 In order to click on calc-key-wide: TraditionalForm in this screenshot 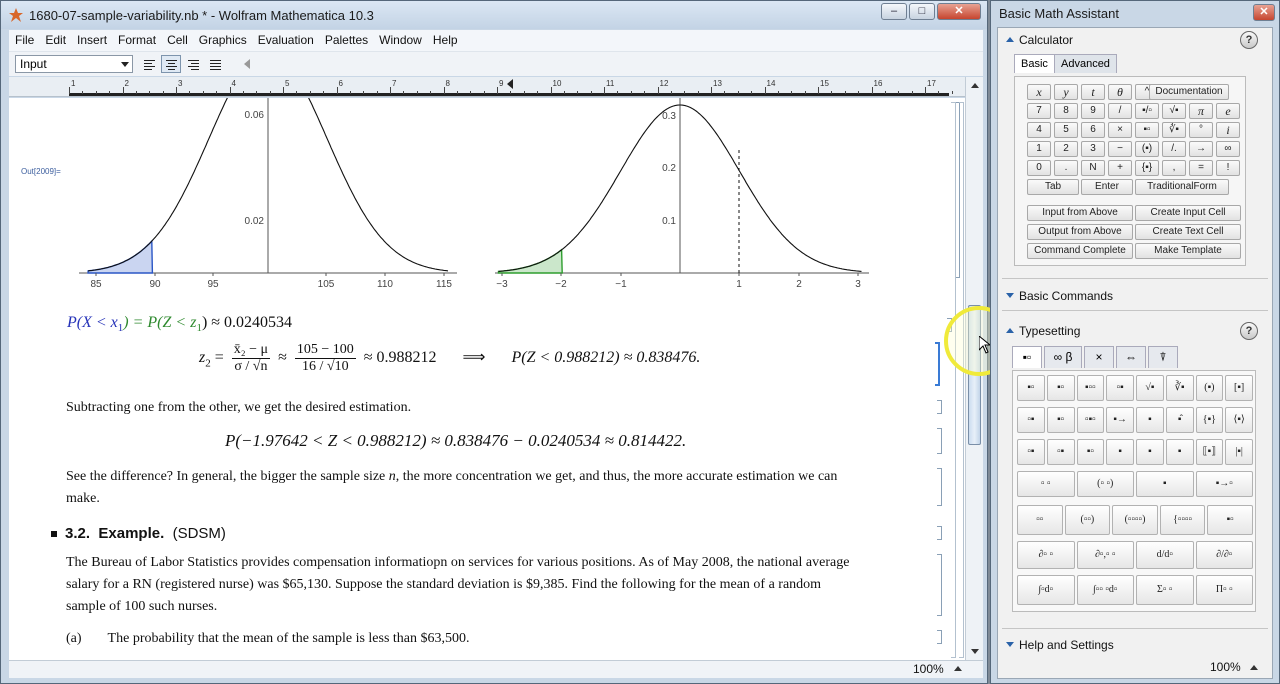, I will do `click(1182, 187)`.